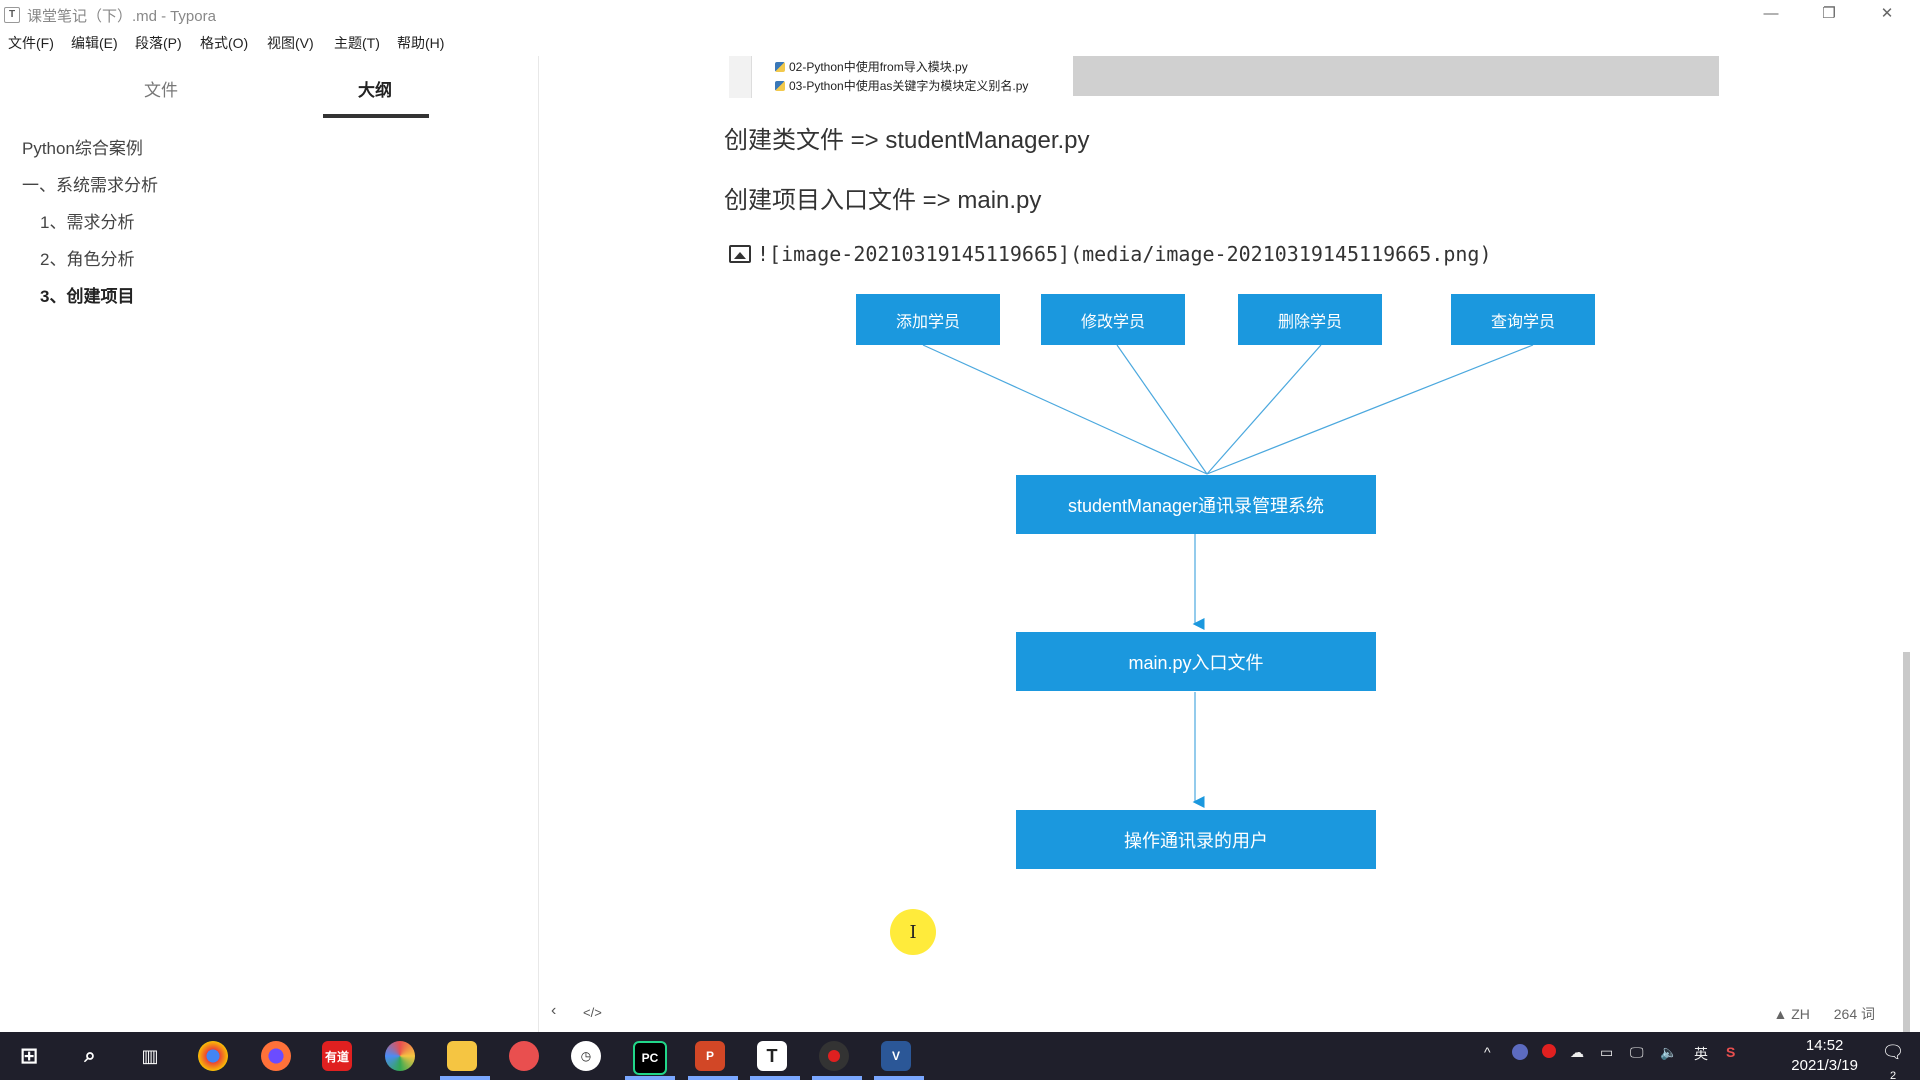 The image size is (1920, 1084). I want to click on search-icon: ⌕, so click(90, 1056).